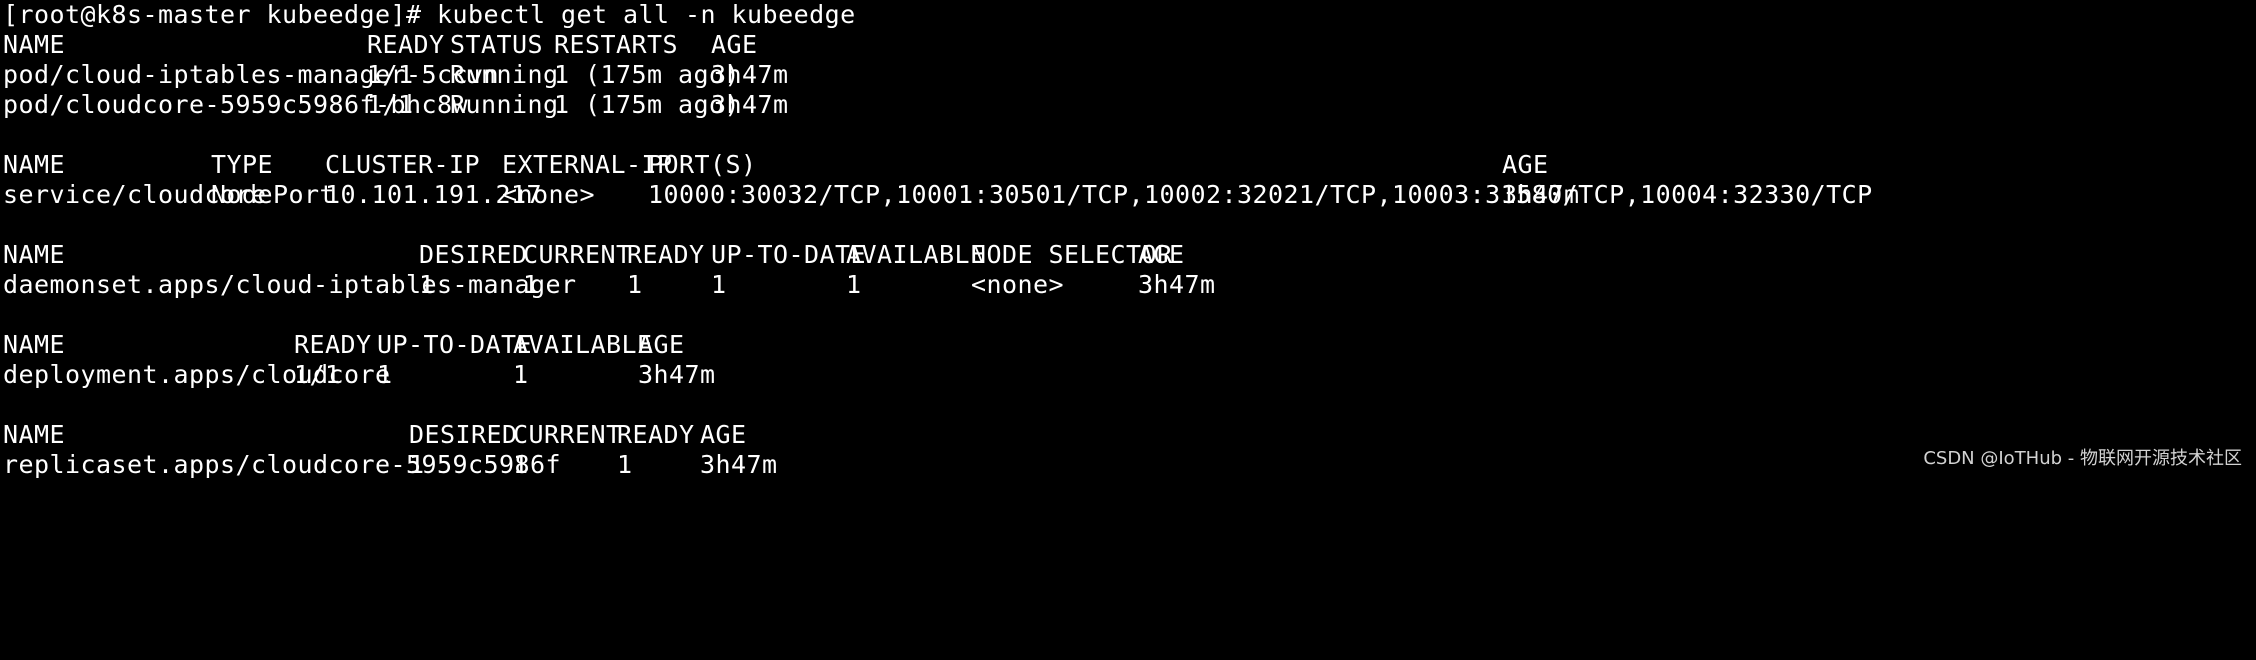 The width and height of the screenshot is (2256, 660). I want to click on replicaset-desired: 1, so click(417, 464).